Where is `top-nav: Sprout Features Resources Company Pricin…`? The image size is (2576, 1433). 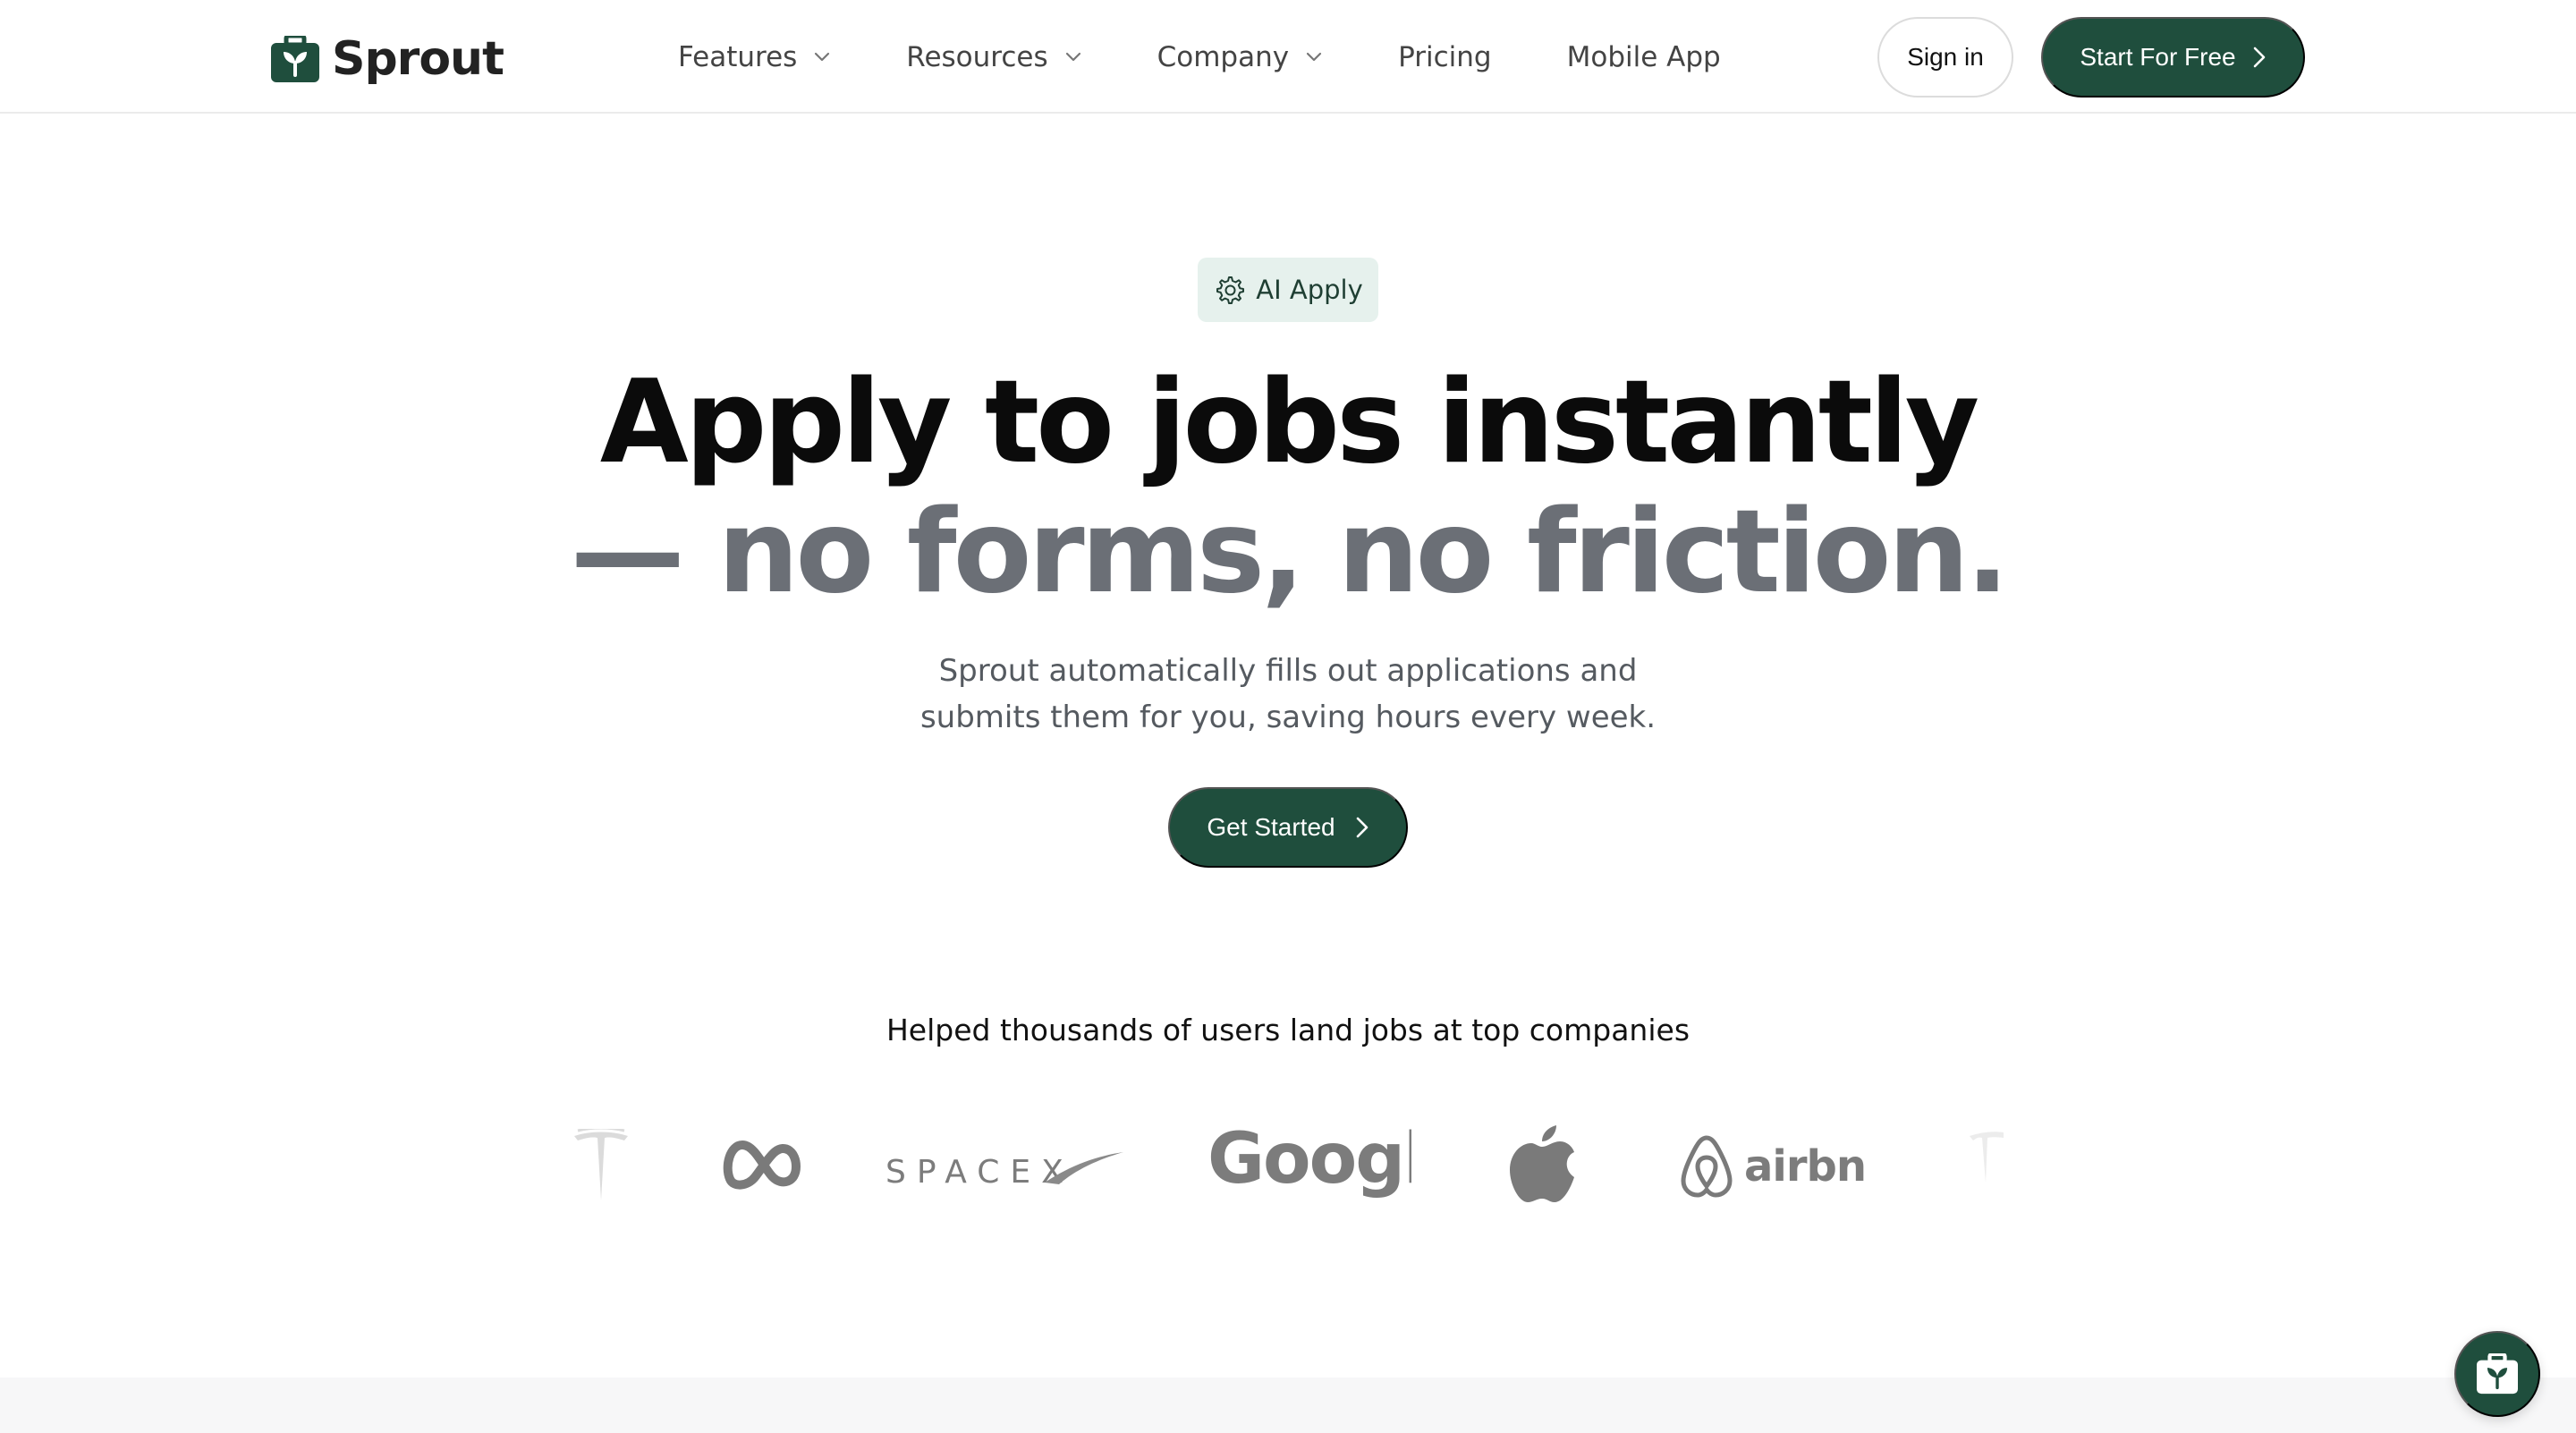
top-nav: Sprout Features Resources Company Pricin… is located at coordinates (1288, 57).